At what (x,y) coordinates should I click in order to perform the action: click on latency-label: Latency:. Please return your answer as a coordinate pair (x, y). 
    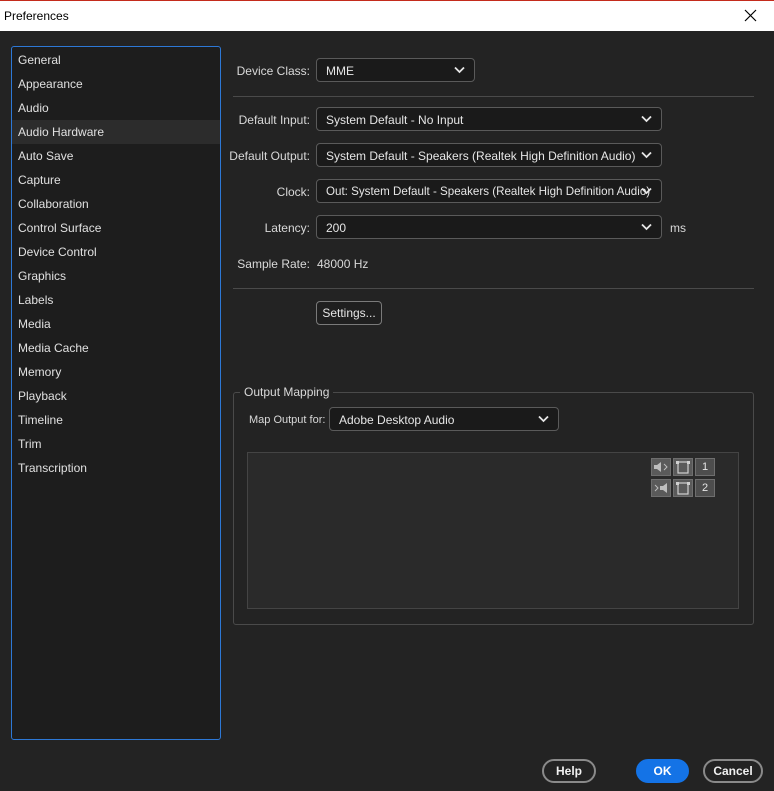
    Looking at the image, I should click on (287, 228).